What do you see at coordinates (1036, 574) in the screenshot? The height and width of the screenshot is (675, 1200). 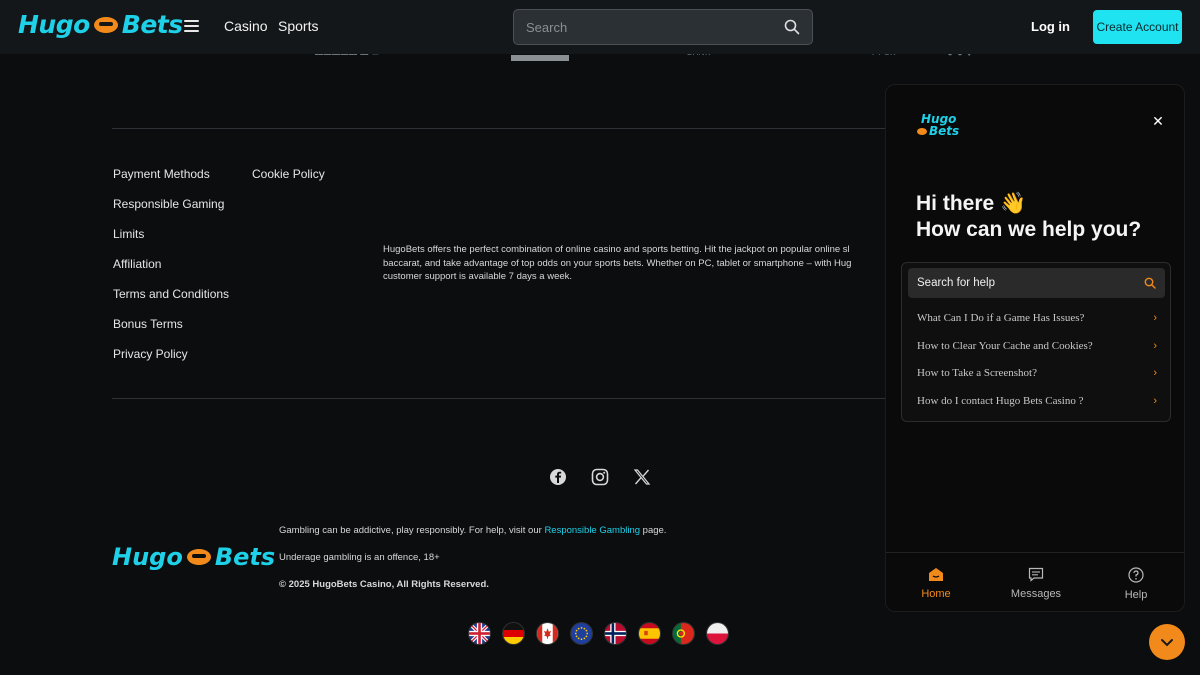 I see `messages-icon` at bounding box center [1036, 574].